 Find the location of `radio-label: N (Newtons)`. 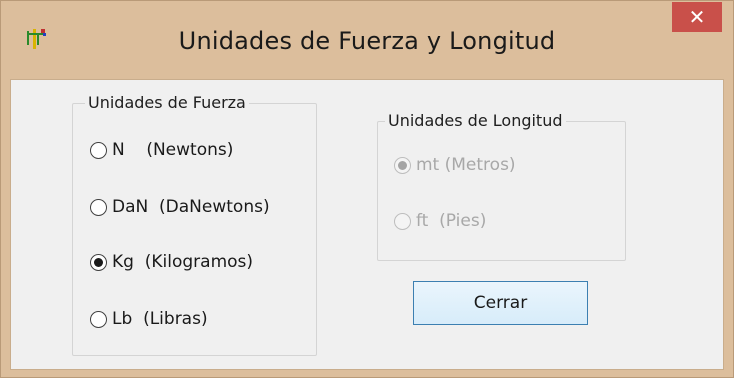

radio-label: N (Newtons) is located at coordinates (173, 150).